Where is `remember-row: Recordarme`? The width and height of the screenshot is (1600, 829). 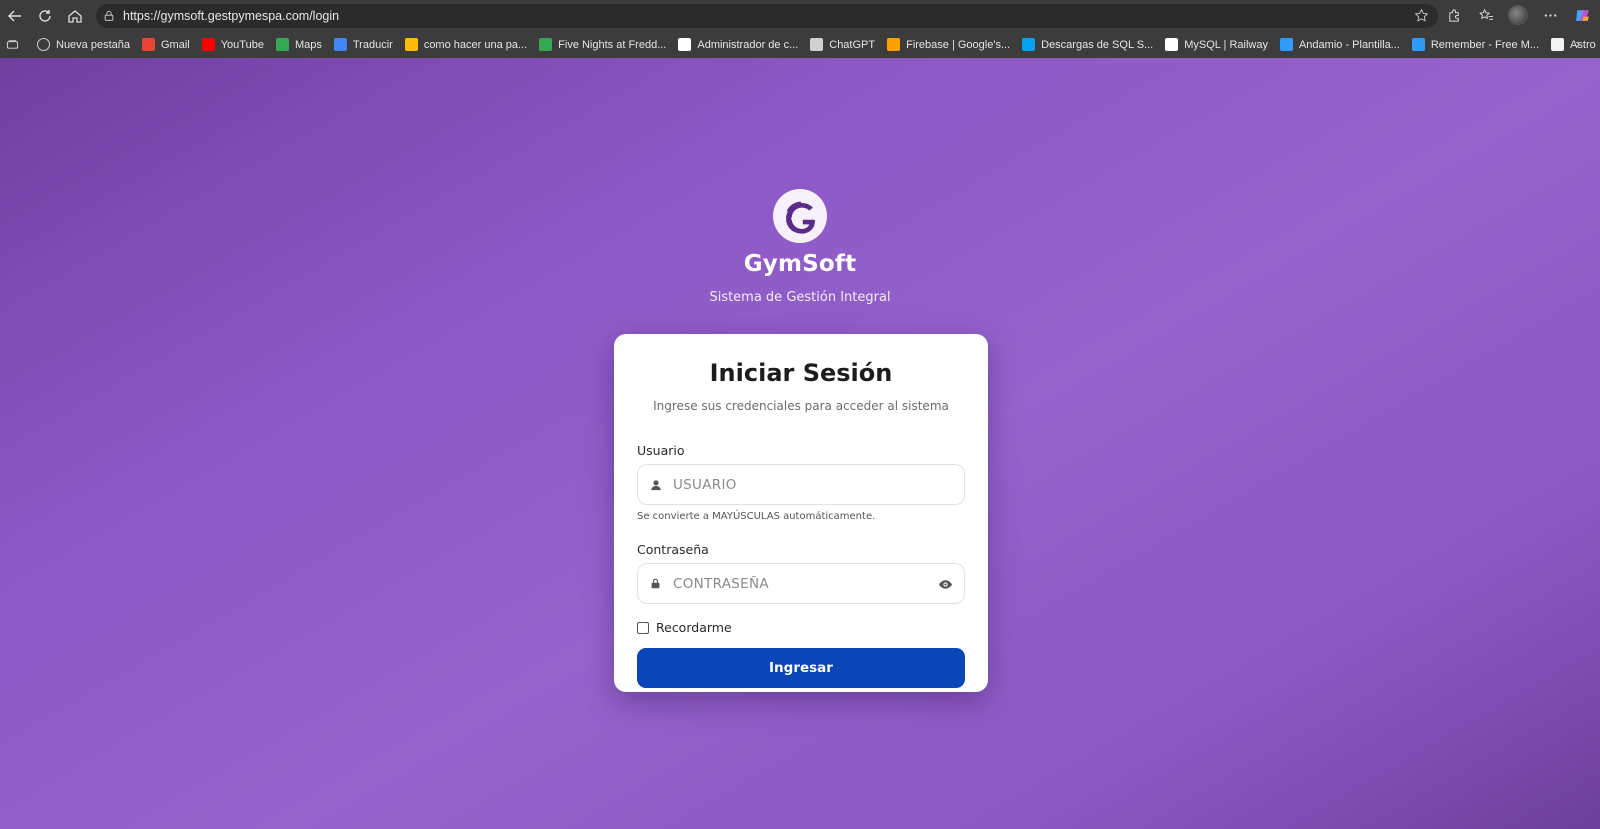 remember-row: Recordarme is located at coordinates (801, 627).